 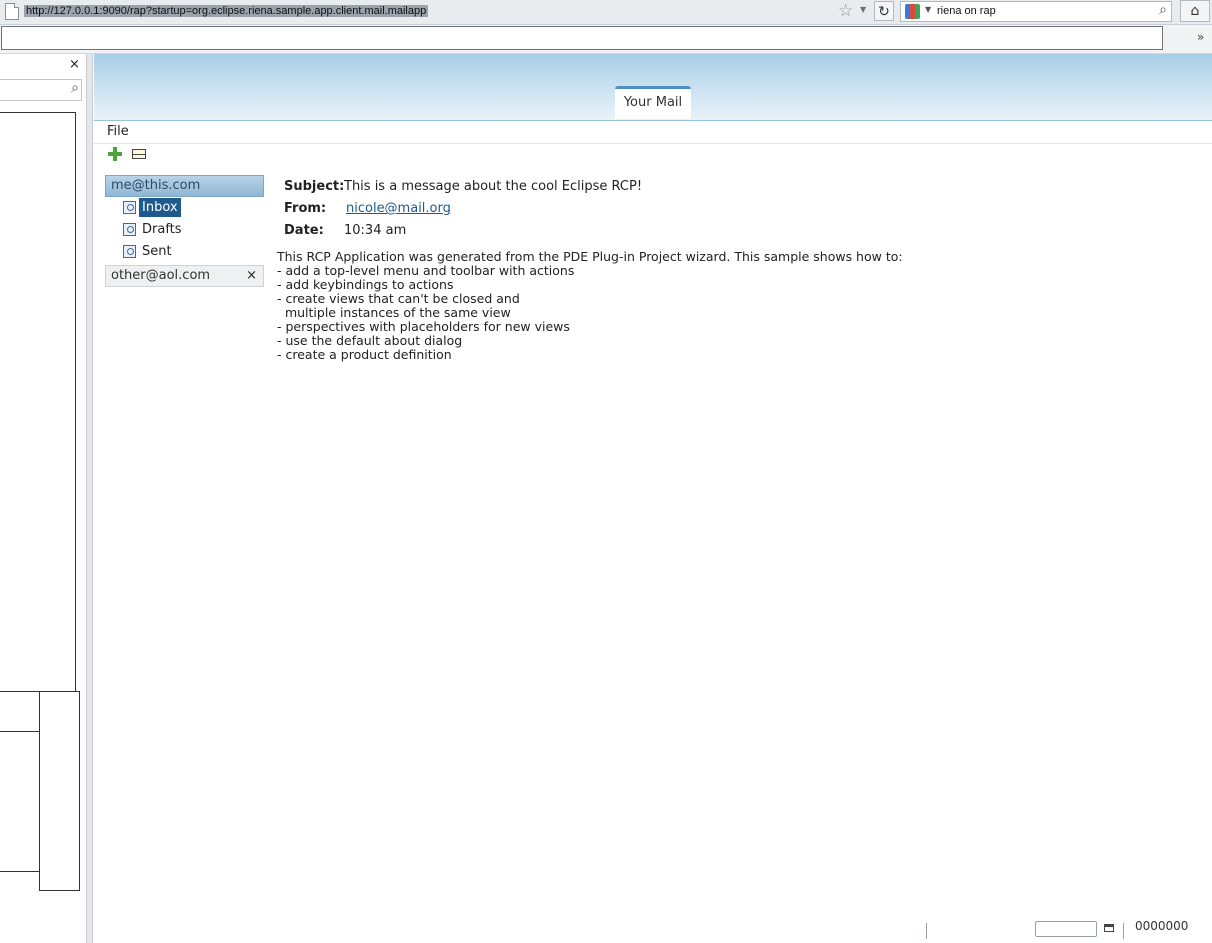 What do you see at coordinates (1195, 11) in the screenshot?
I see `home-icon: ⌂` at bounding box center [1195, 11].